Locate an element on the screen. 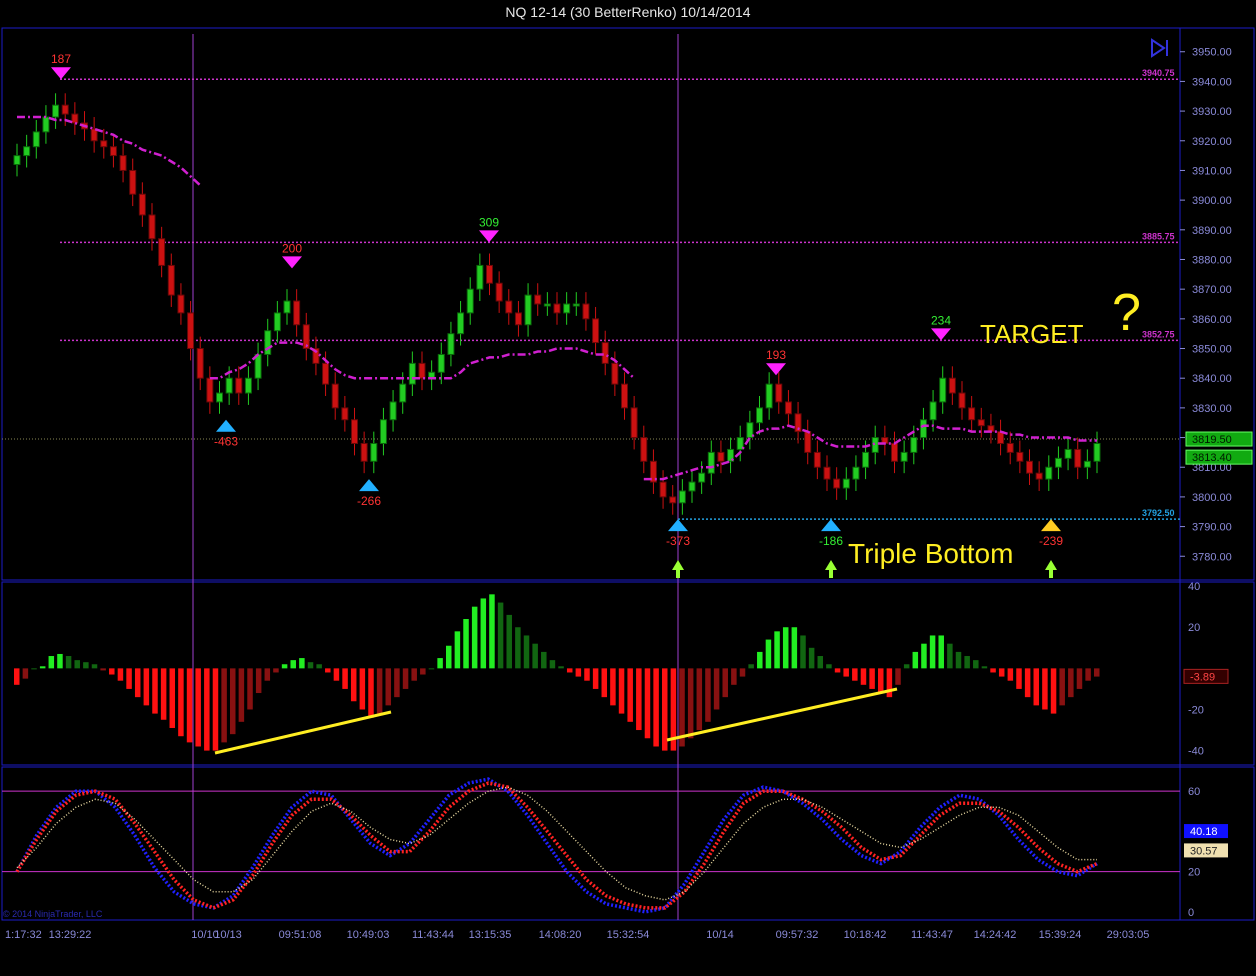  time-tick-label: 10:18:42 is located at coordinates (865, 935).